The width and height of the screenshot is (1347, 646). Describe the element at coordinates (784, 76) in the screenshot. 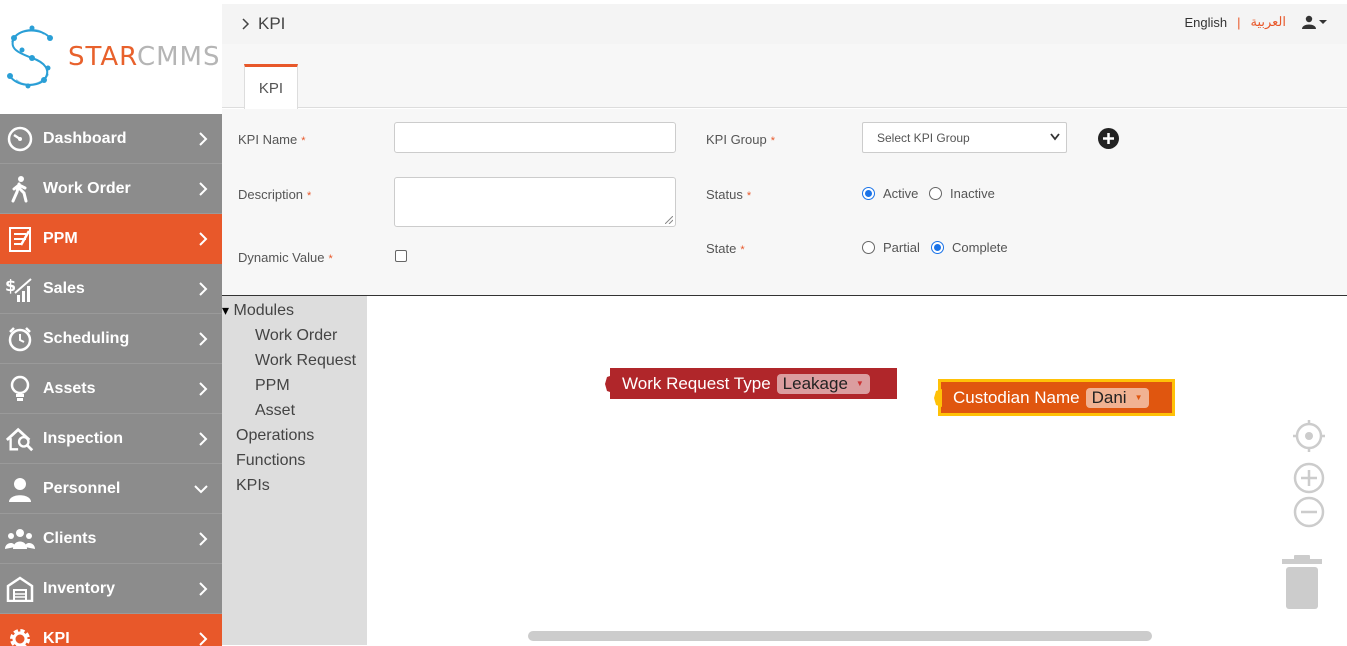

I see `tab-bar: KPI` at that location.